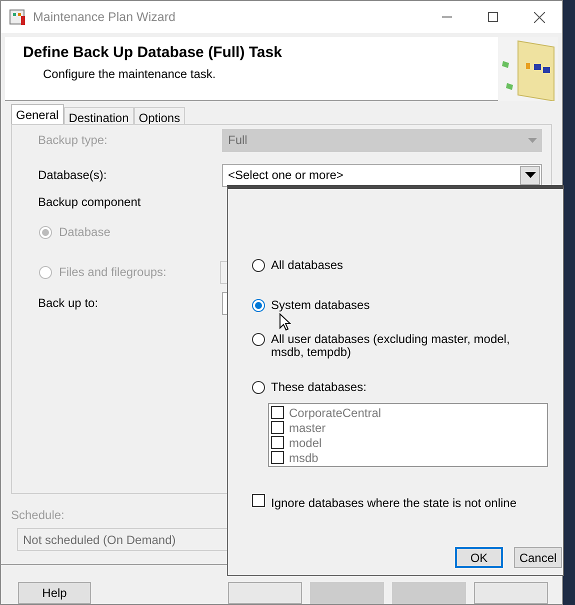 This screenshot has width=575, height=605. What do you see at coordinates (84, 232) in the screenshot?
I see `option-label: Database` at bounding box center [84, 232].